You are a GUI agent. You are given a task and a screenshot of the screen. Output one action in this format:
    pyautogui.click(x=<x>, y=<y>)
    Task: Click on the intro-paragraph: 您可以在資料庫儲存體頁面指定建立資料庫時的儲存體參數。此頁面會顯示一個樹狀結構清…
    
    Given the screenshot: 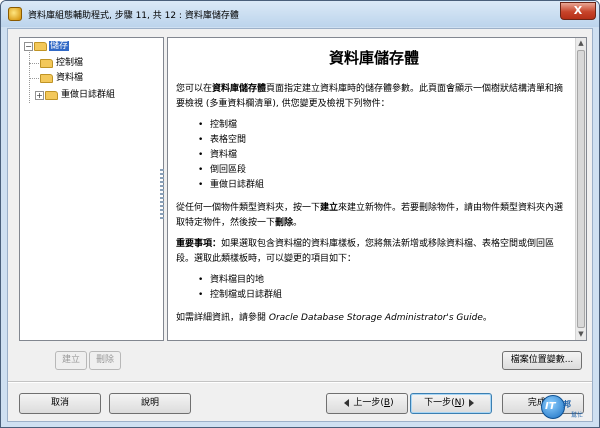 What is the action you would take?
    pyautogui.click(x=374, y=97)
    